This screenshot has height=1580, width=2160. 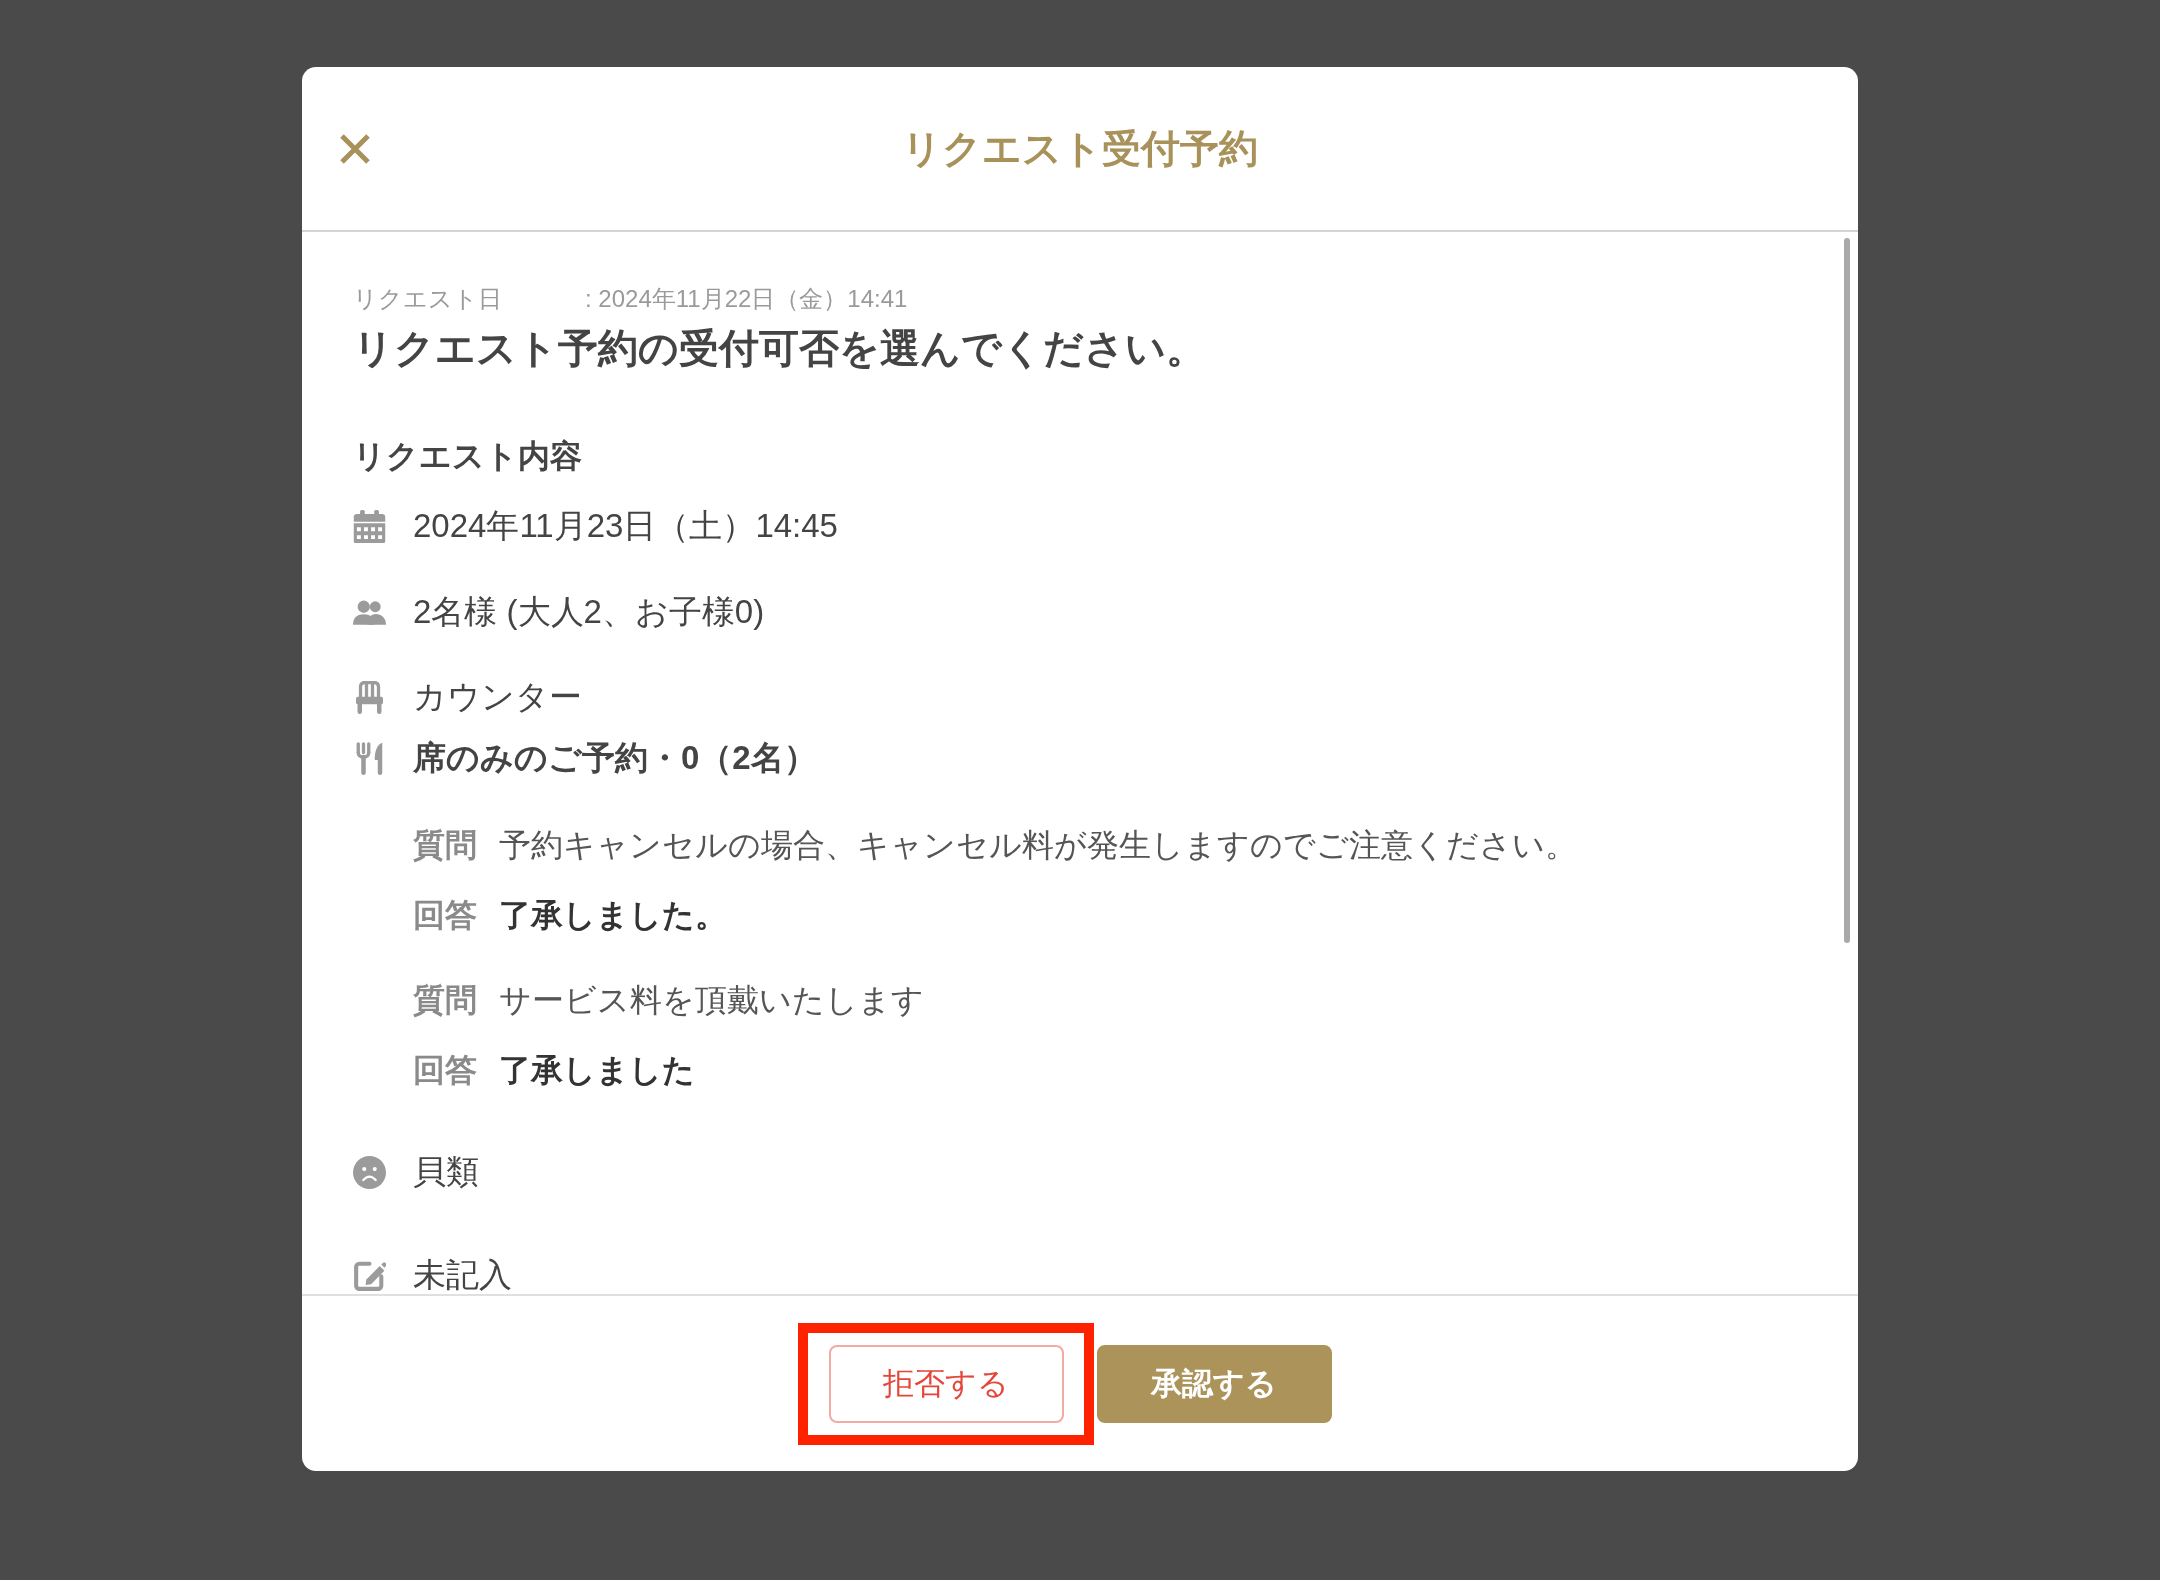 What do you see at coordinates (369, 1172) in the screenshot?
I see `sad-face-icon` at bounding box center [369, 1172].